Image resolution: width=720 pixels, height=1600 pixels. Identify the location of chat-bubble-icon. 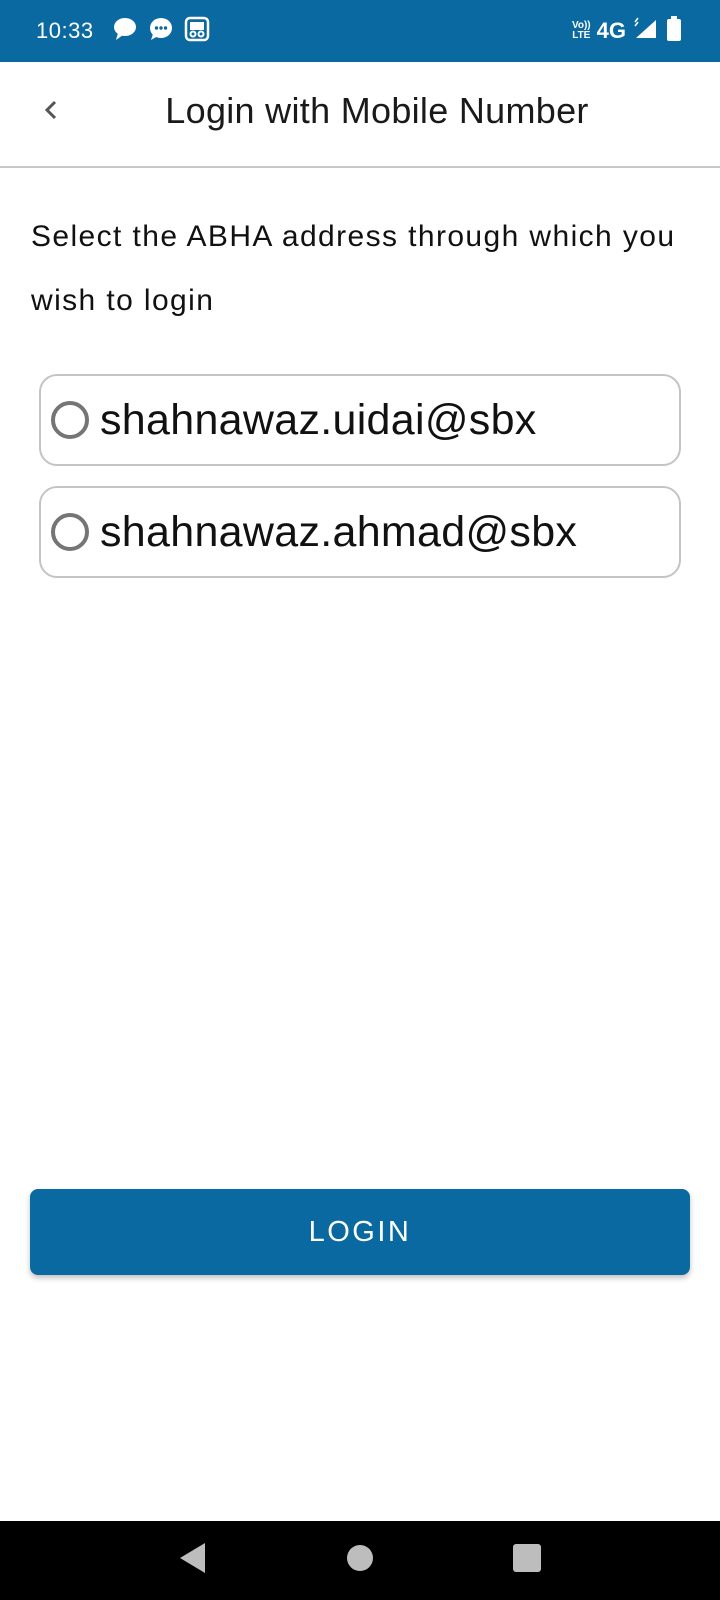
(125, 31).